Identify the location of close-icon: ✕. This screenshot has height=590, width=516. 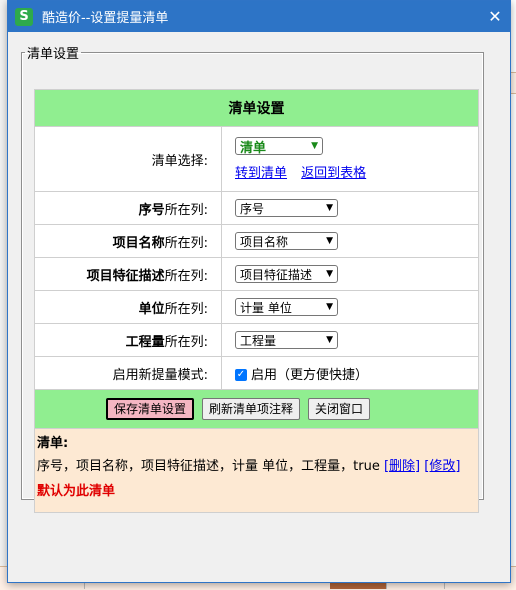
(495, 16).